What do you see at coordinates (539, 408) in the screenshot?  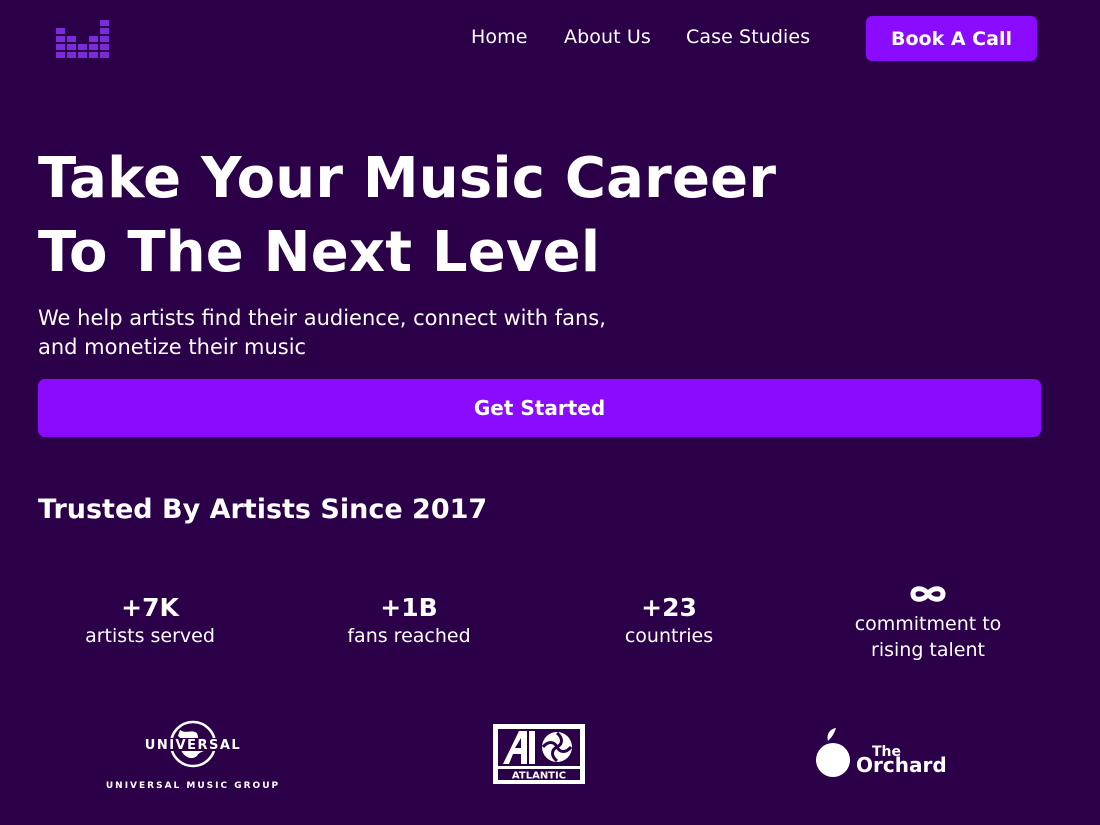 I see `get-started-button: Get Started` at bounding box center [539, 408].